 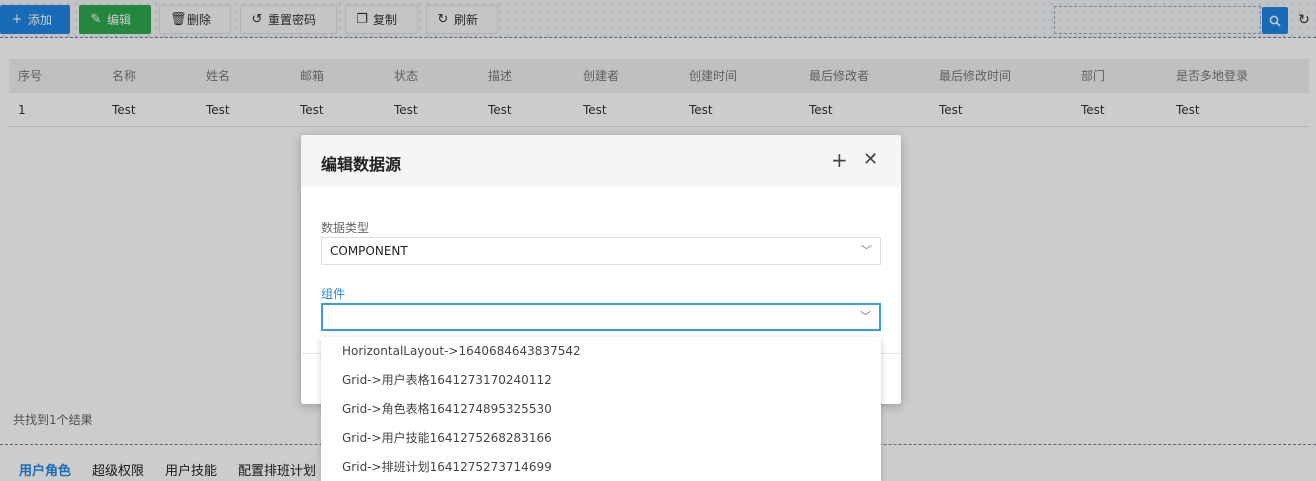 What do you see at coordinates (601, 251) in the screenshot?
I see `data-type-select: COMPONENT ﹀` at bounding box center [601, 251].